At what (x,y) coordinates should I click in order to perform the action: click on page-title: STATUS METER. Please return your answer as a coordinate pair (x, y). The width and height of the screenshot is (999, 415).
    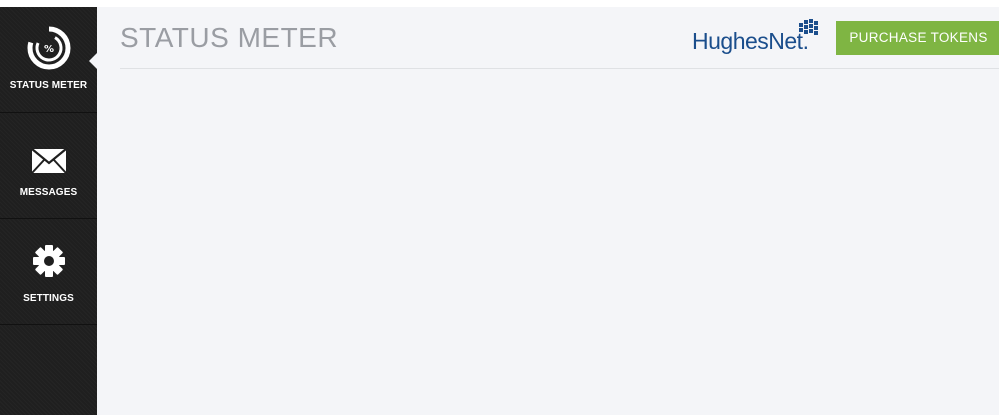
    Looking at the image, I should click on (229, 37).